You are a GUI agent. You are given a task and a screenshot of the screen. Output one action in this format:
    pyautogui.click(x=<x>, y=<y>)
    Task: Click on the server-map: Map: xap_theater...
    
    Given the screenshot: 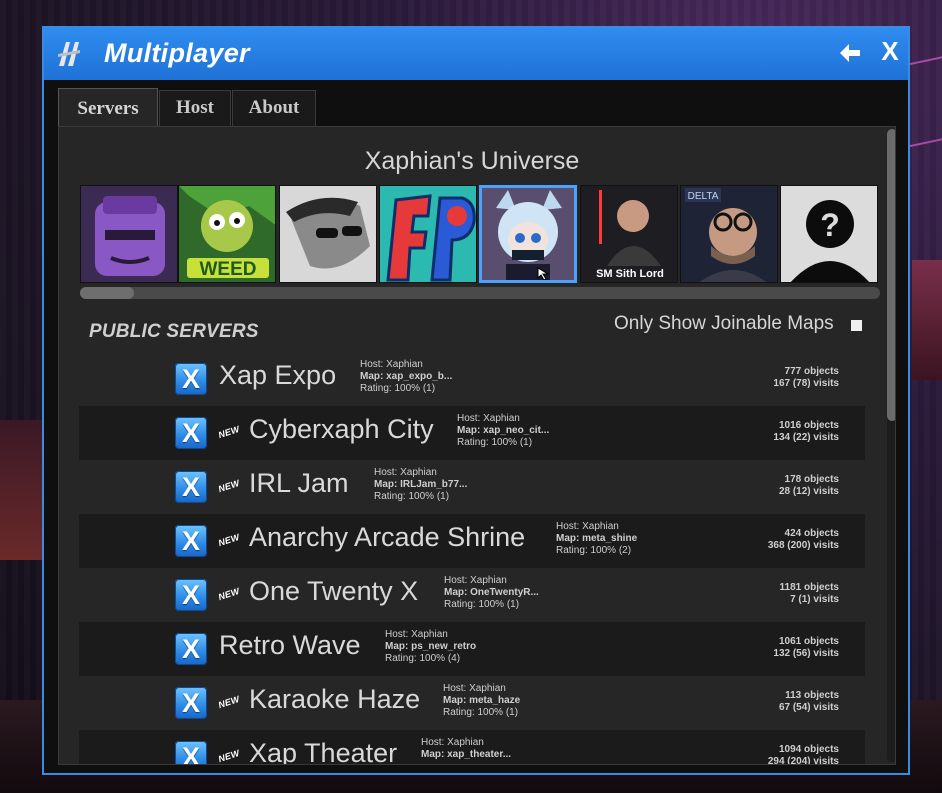 What is the action you would take?
    pyautogui.click(x=466, y=754)
    